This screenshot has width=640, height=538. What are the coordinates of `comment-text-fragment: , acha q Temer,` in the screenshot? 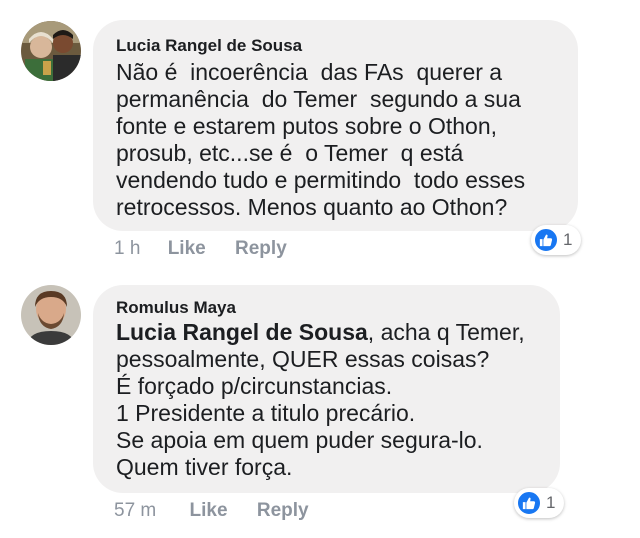 It's located at (446, 332).